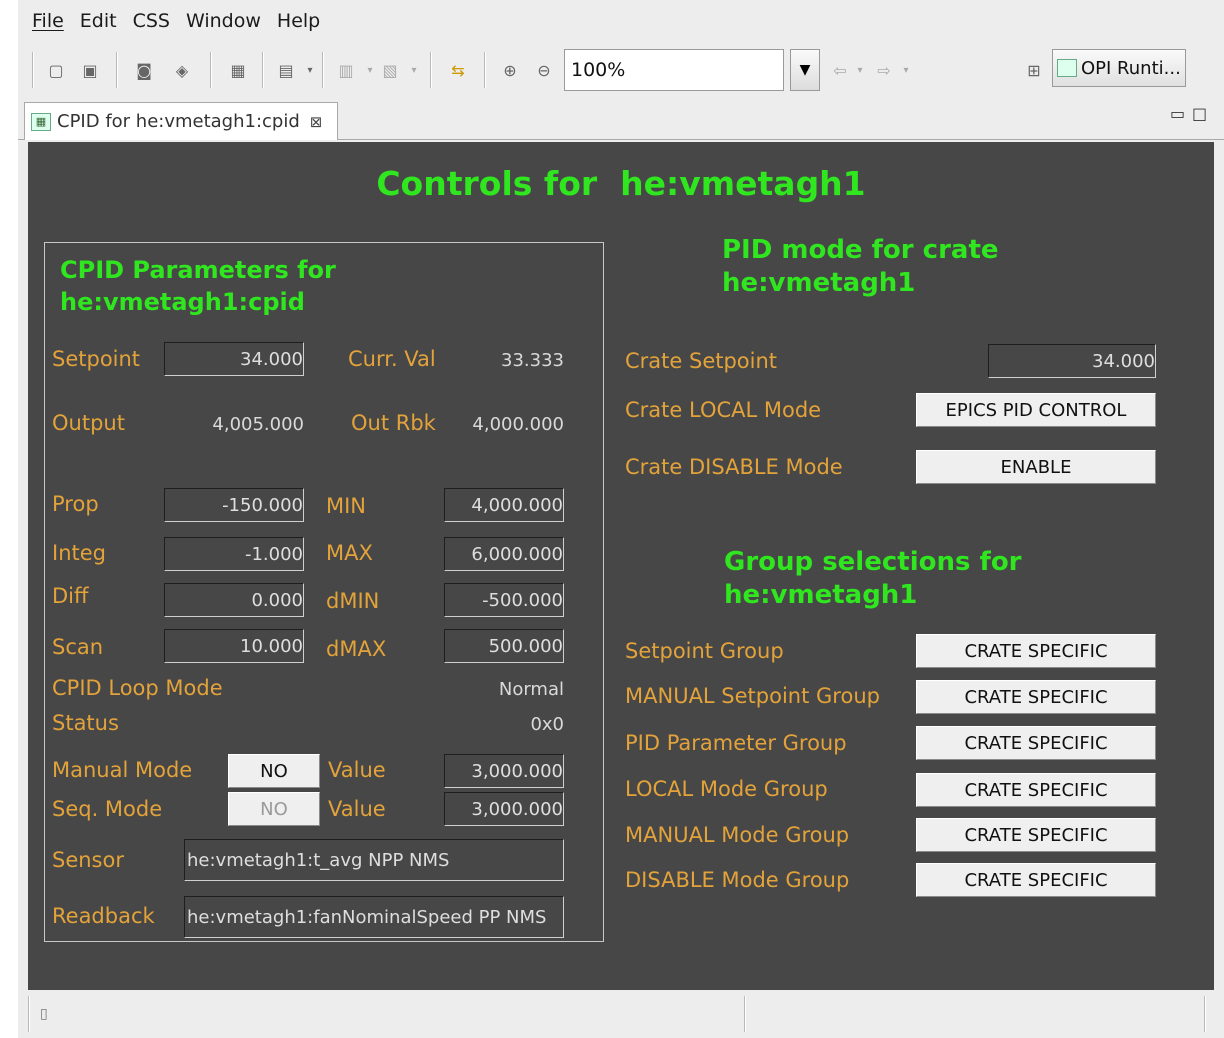 The height and width of the screenshot is (1038, 1224). Describe the element at coordinates (85, 723) in the screenshot. I see `status-label: Status` at that location.